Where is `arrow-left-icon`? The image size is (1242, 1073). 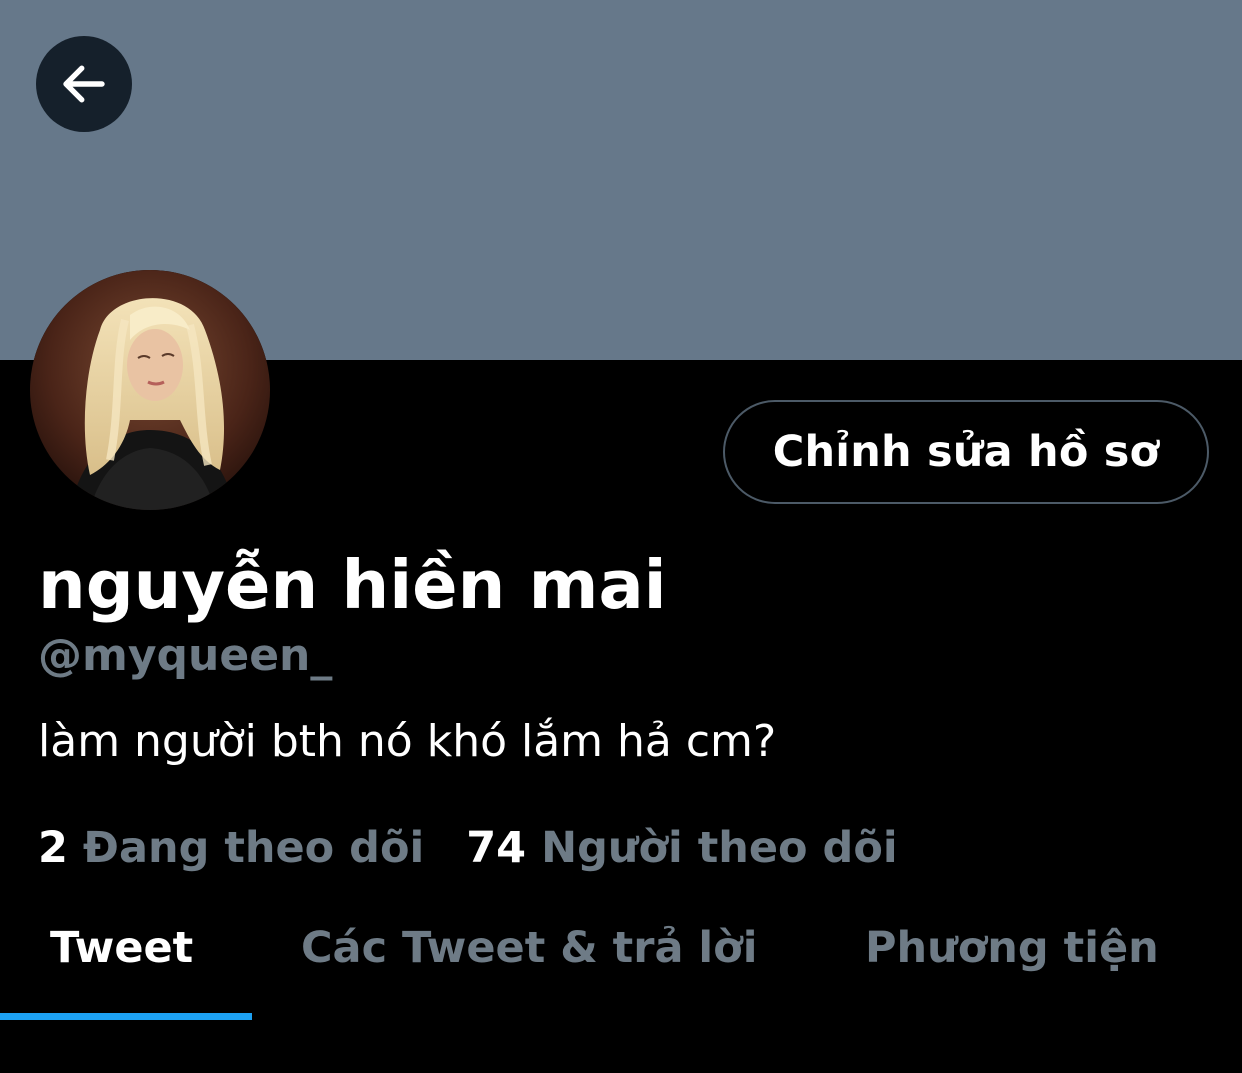 arrow-left-icon is located at coordinates (84, 84).